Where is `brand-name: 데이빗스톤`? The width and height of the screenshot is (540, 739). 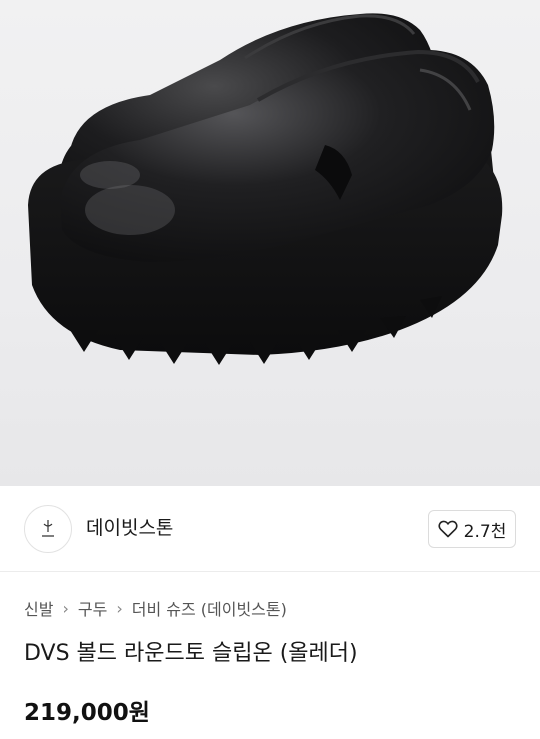
brand-name: 데이빗스톤 is located at coordinates (129, 528).